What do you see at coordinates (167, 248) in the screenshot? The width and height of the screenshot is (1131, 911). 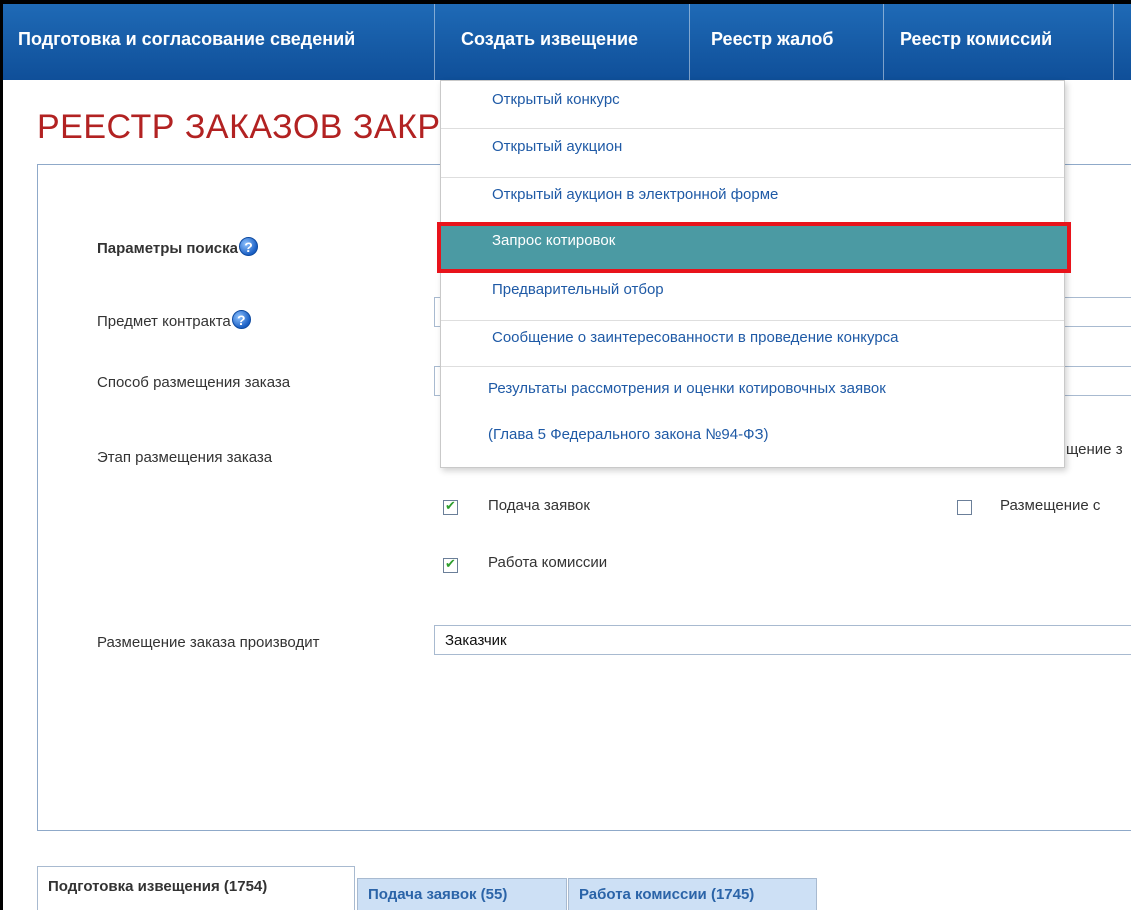 I see `search-params-text: Параметры поиска` at bounding box center [167, 248].